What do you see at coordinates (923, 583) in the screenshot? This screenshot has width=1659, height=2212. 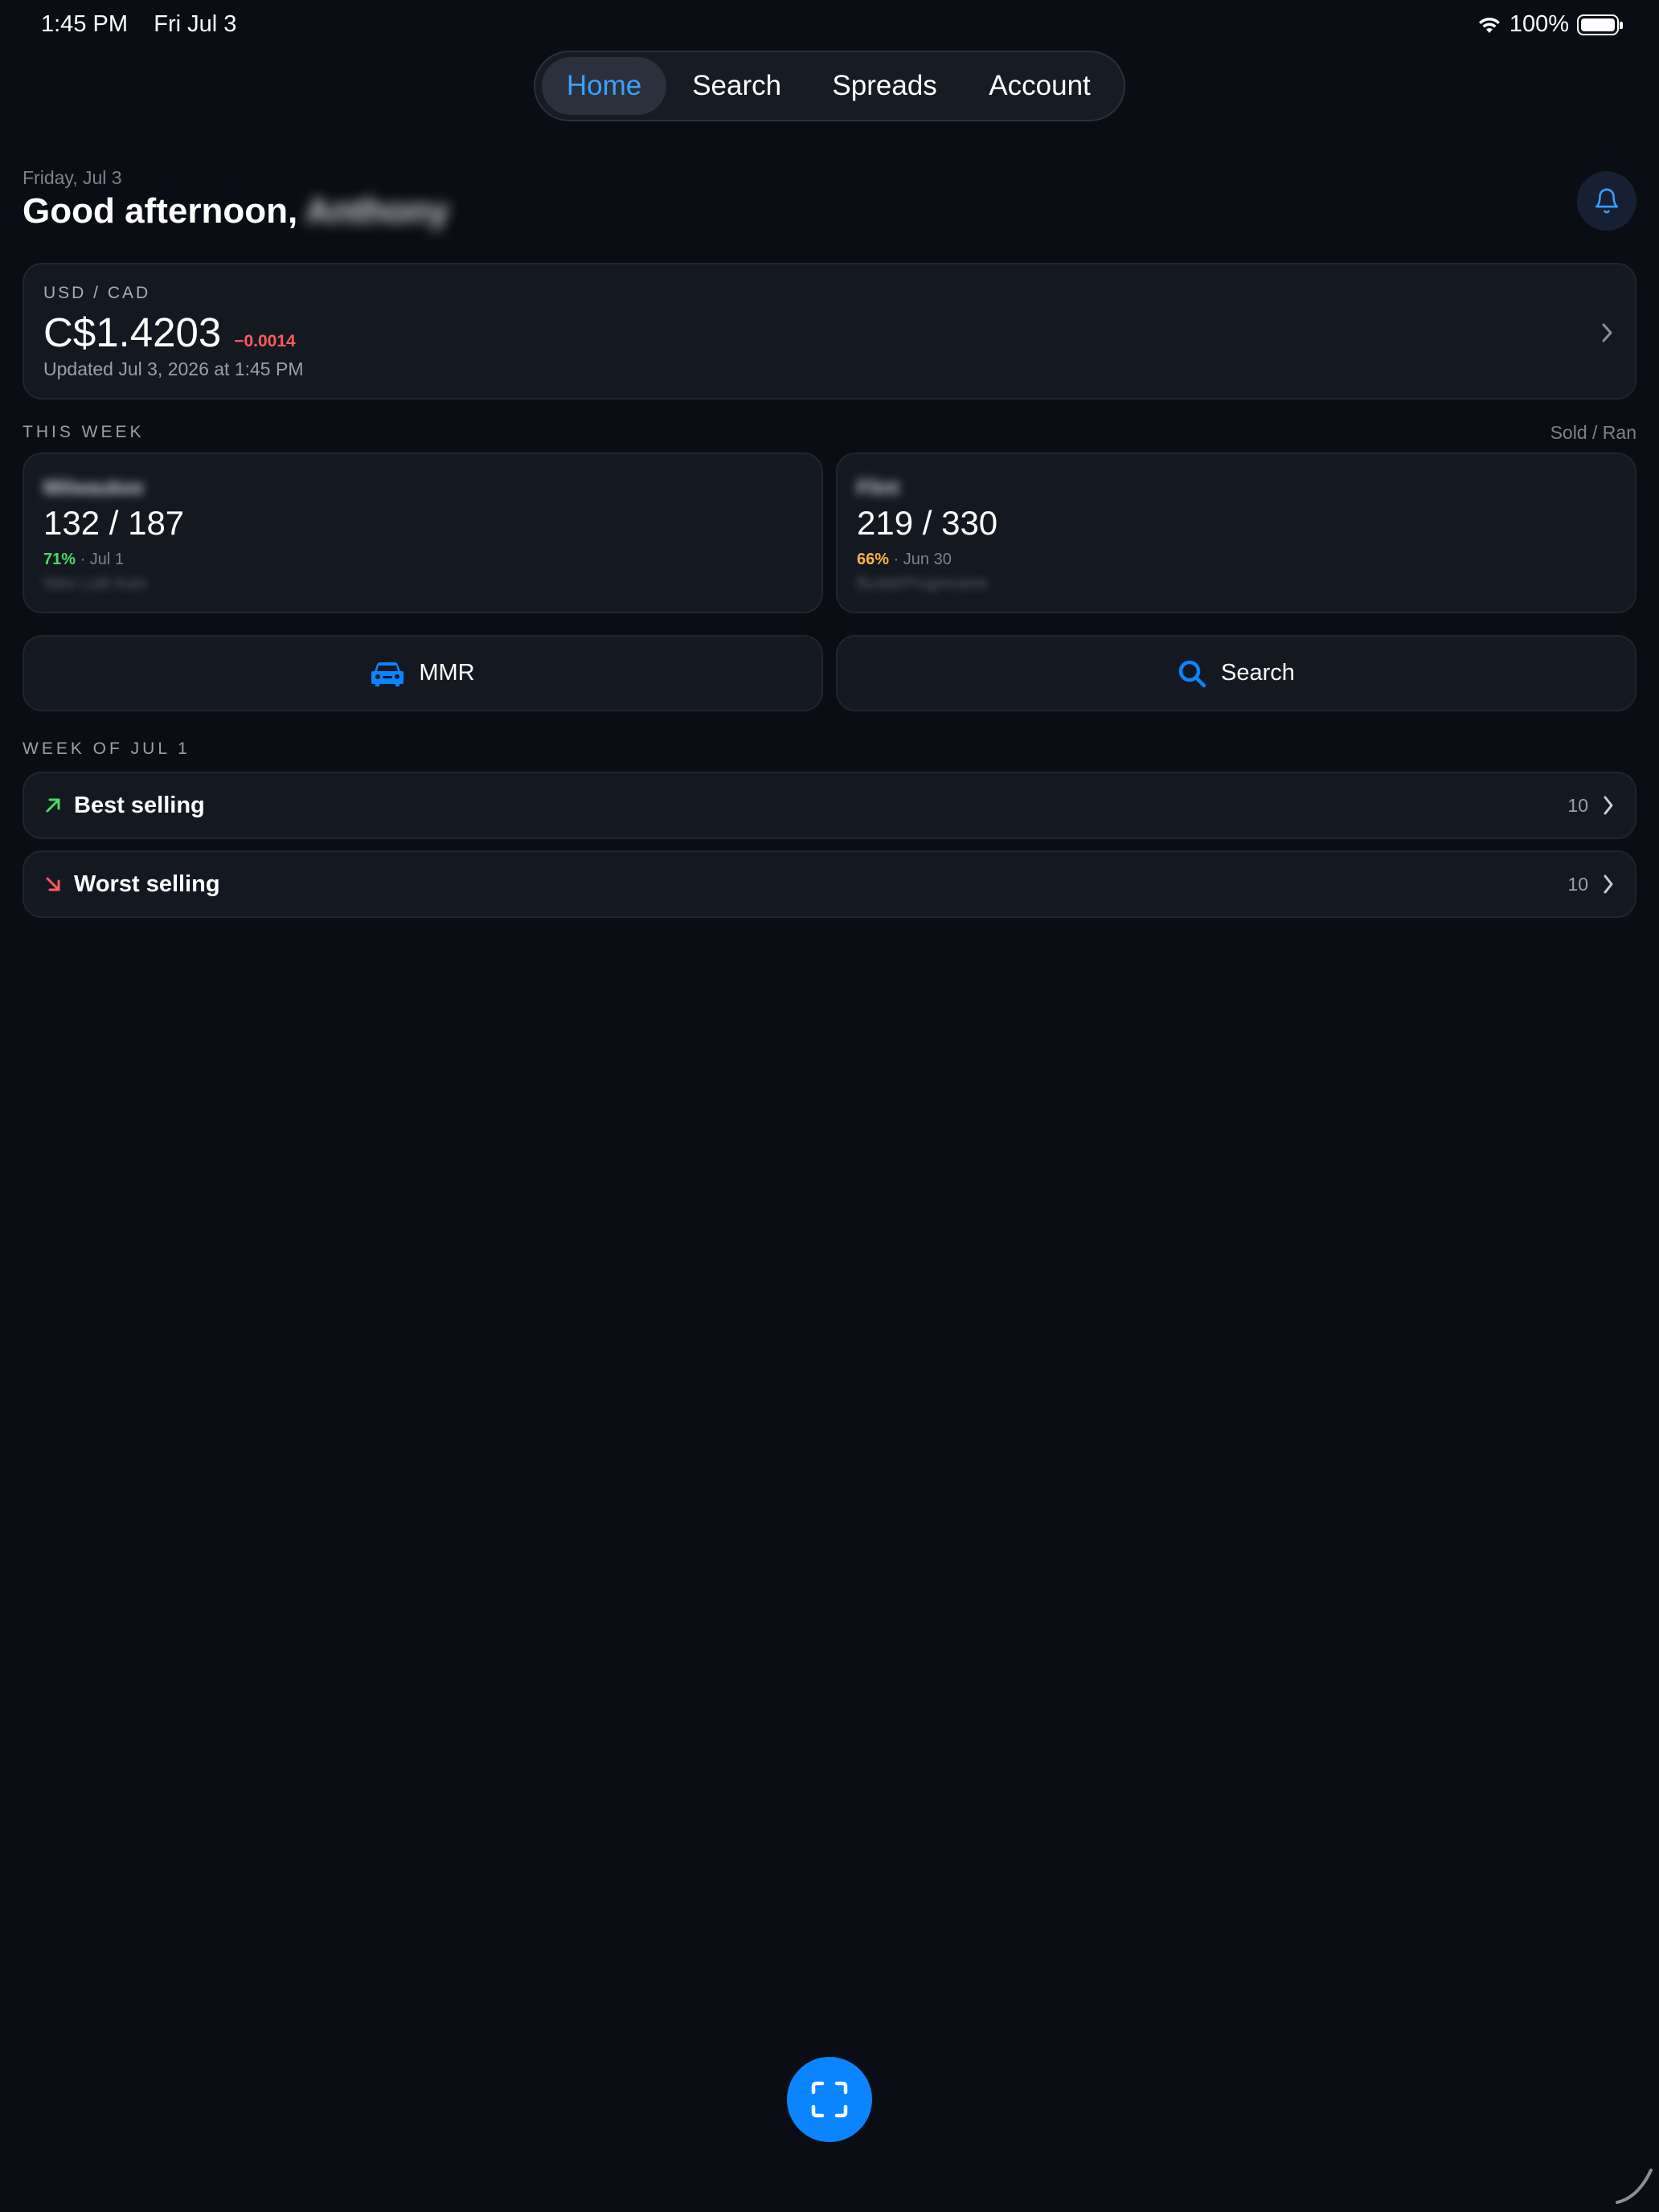 I see `auction-name: BusterProgressive` at bounding box center [923, 583].